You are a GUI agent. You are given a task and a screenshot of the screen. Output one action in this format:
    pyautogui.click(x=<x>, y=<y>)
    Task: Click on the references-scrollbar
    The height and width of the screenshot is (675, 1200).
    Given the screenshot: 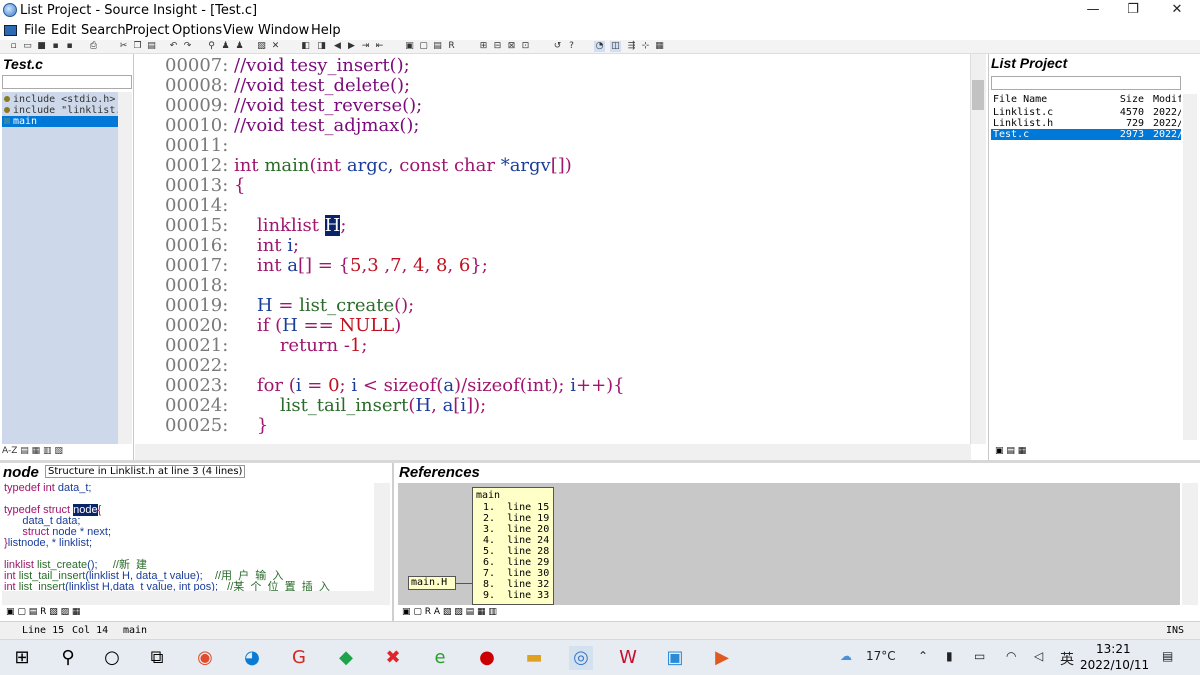 What is the action you would take?
    pyautogui.click(x=1190, y=544)
    